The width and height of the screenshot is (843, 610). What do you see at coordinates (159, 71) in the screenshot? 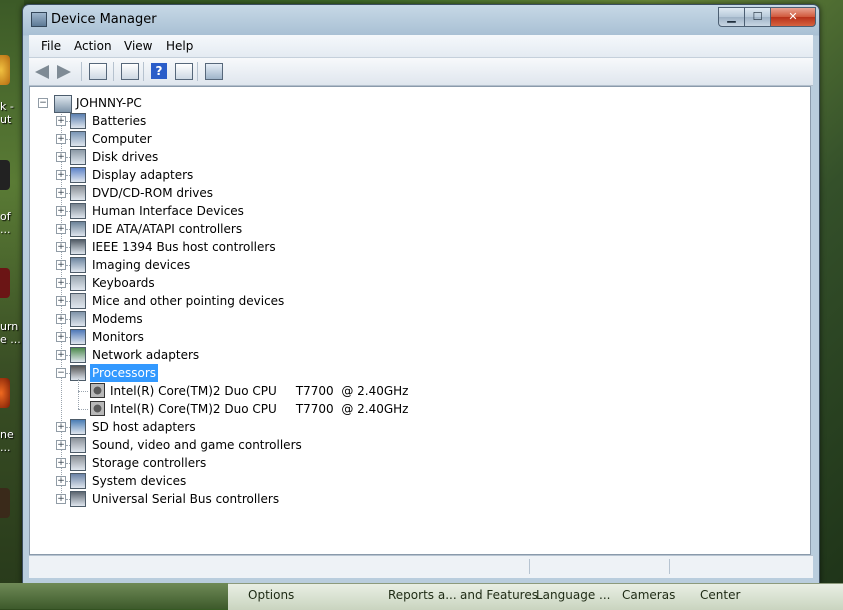
I see `help-icon: ?` at bounding box center [159, 71].